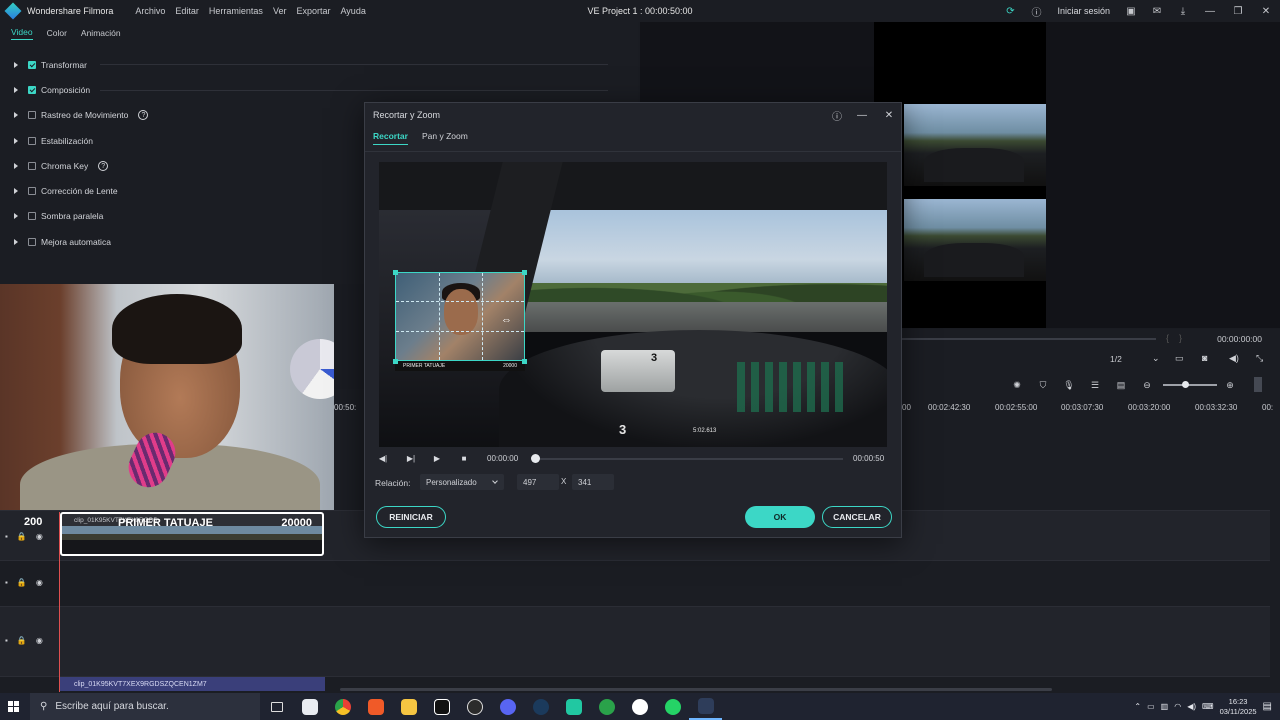 This screenshot has width=1280, height=720. What do you see at coordinates (309, 706) in the screenshot?
I see `store-icon` at bounding box center [309, 706].